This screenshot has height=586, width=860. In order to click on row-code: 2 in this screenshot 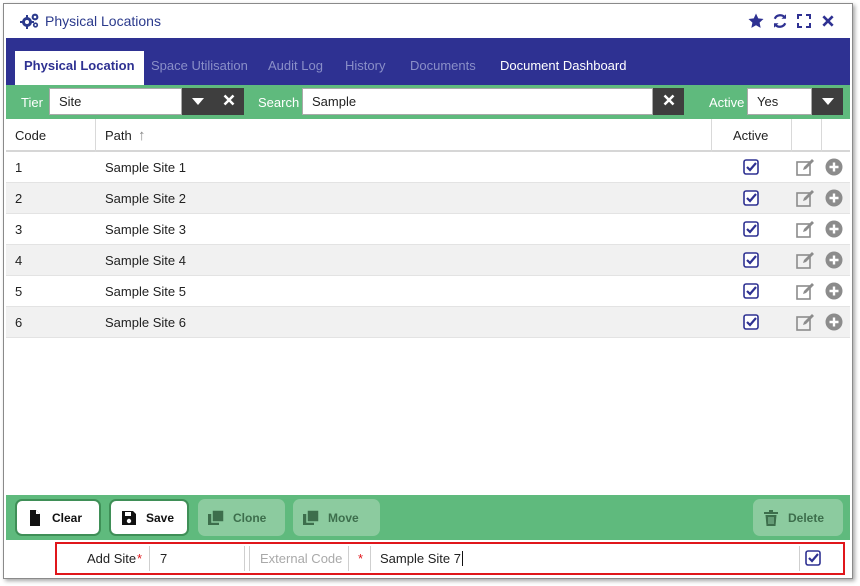, I will do `click(19, 198)`.